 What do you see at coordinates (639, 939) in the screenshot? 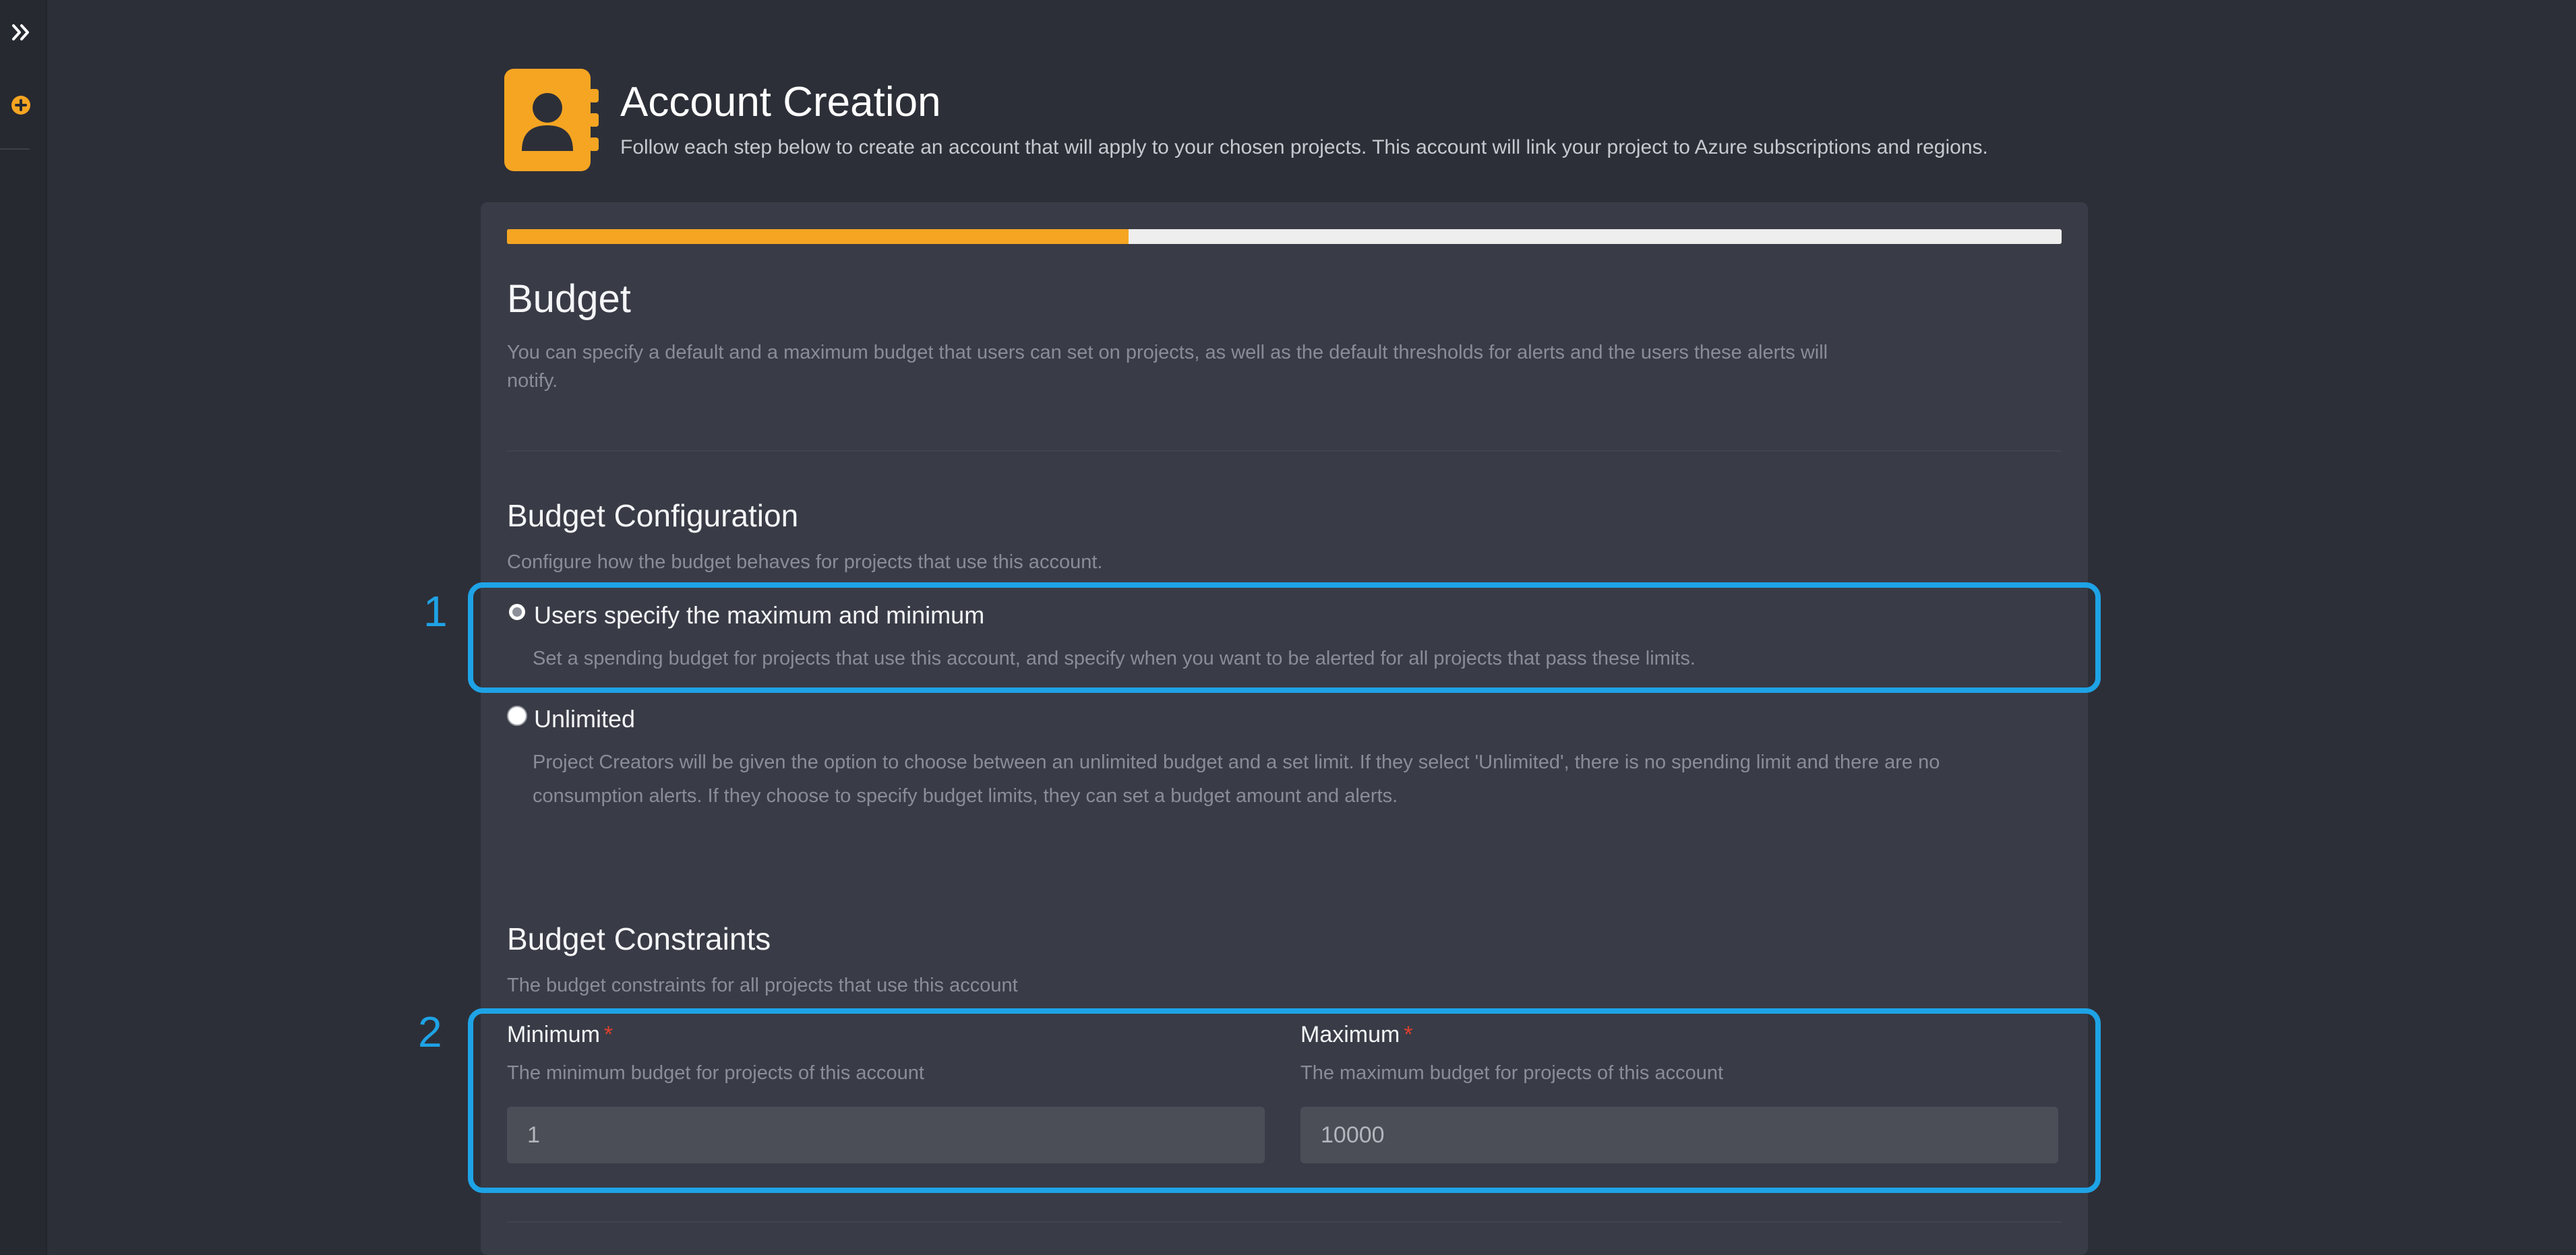
I see `budget-constraints-title: Budget Constraints` at bounding box center [639, 939].